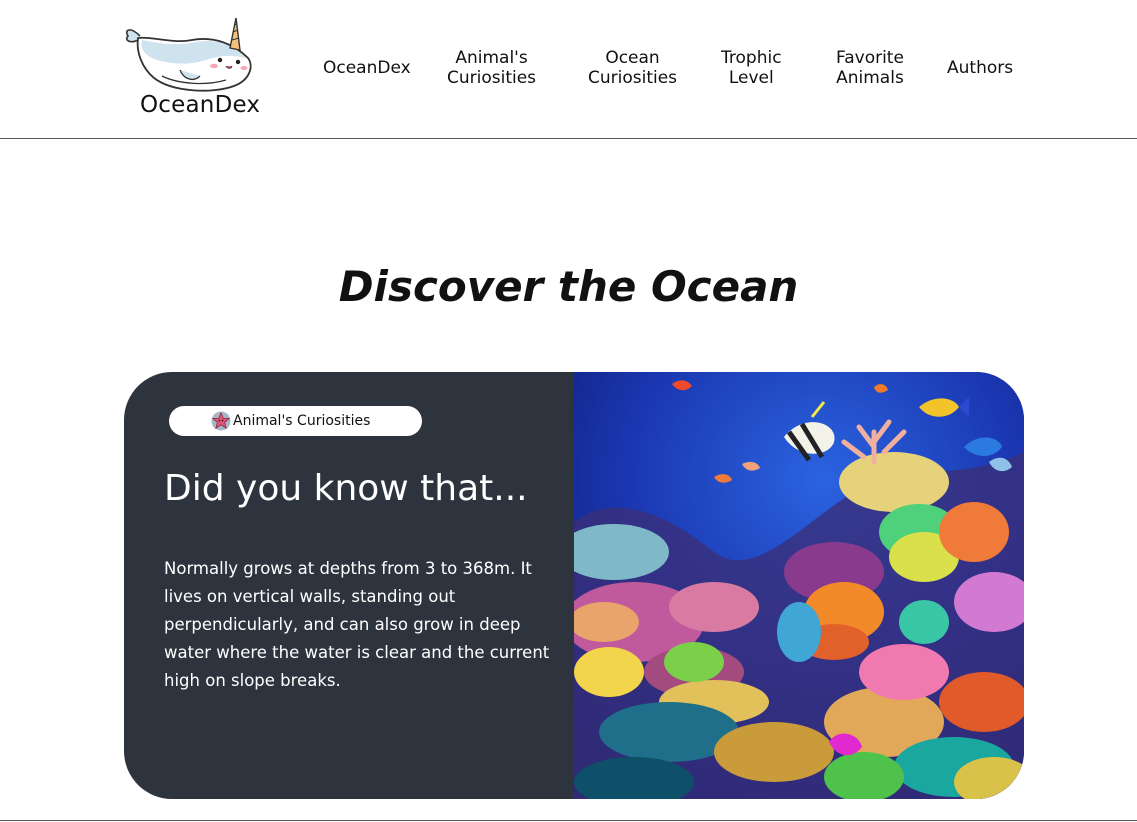  What do you see at coordinates (491, 68) in the screenshot?
I see `nav-item-animals-curiosities: Animal's Curiosities` at bounding box center [491, 68].